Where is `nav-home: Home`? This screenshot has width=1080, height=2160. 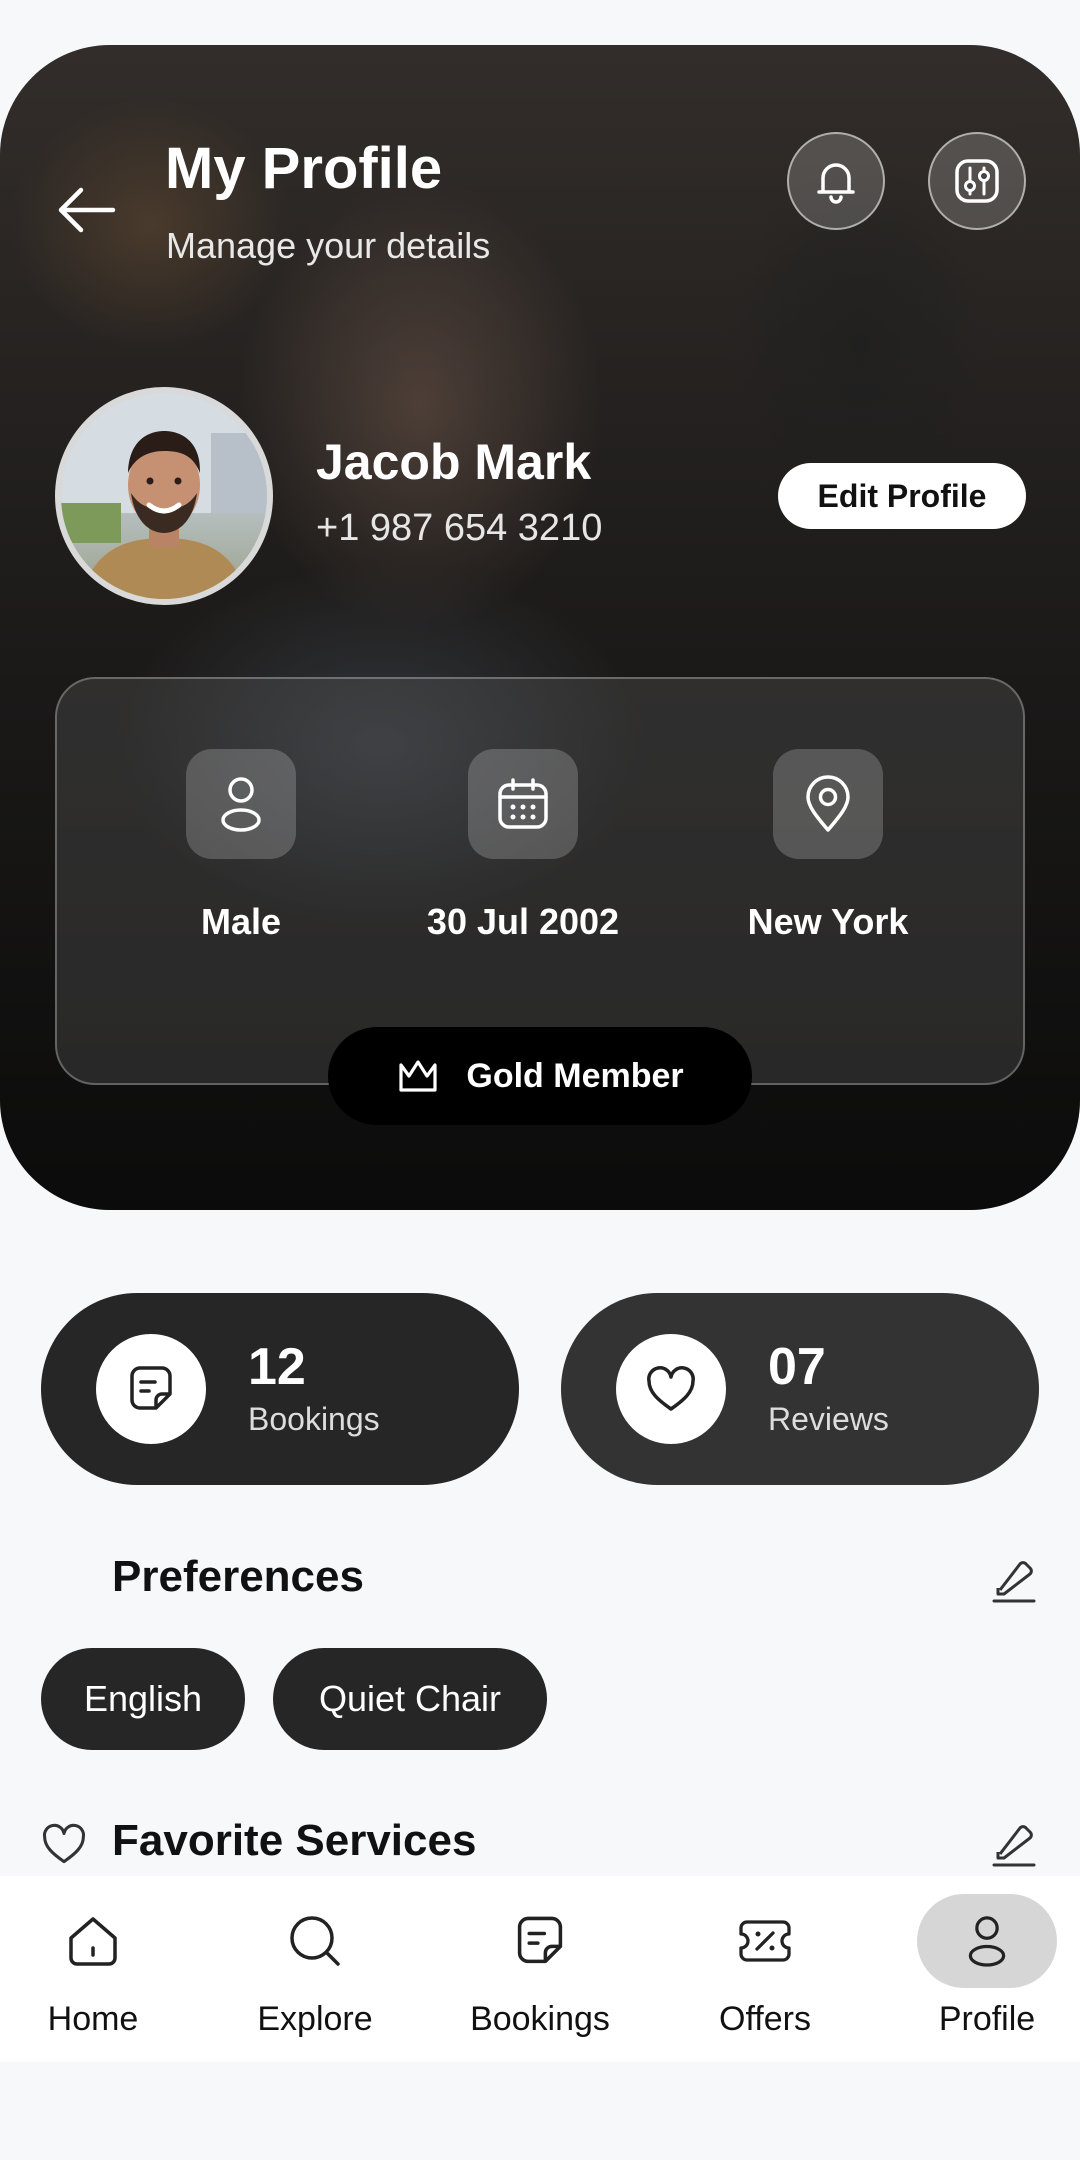
nav-home: Home is located at coordinates (94, 1966).